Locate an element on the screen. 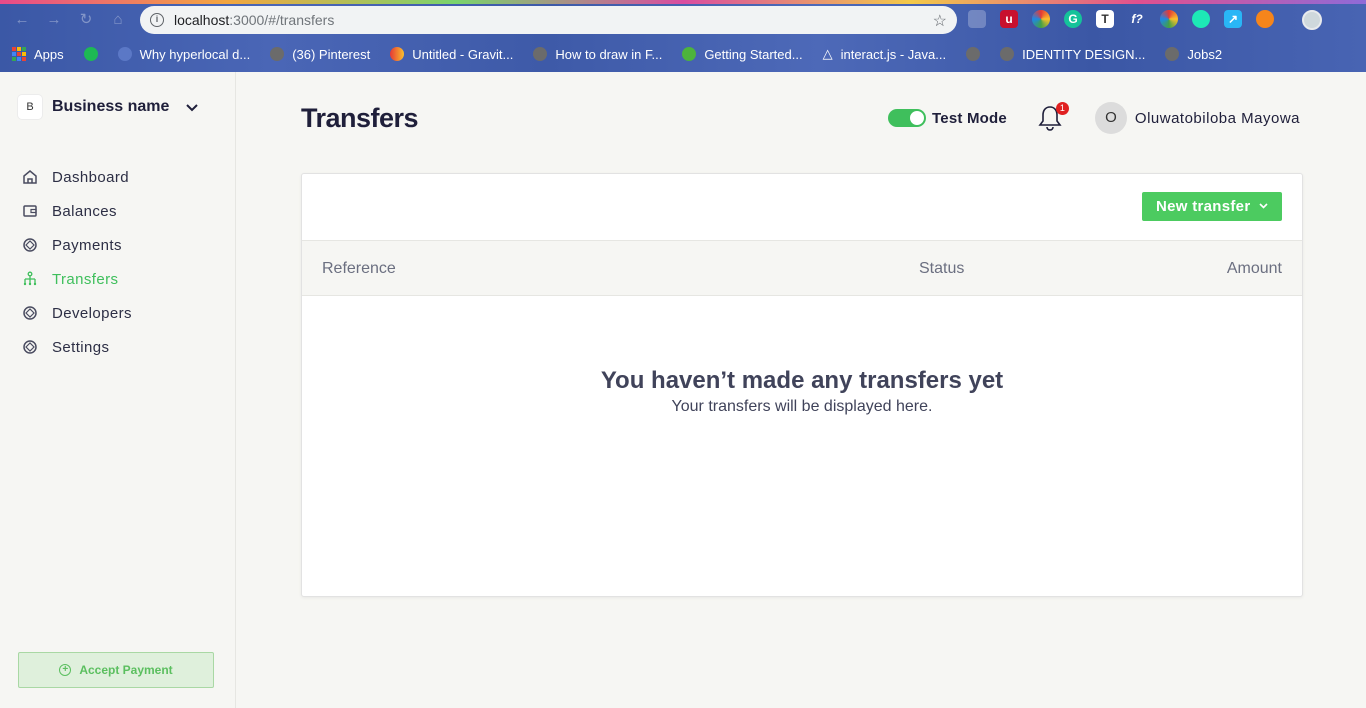 Image resolution: width=1366 pixels, height=708 pixels. reload-icon: ↻ is located at coordinates (86, 20).